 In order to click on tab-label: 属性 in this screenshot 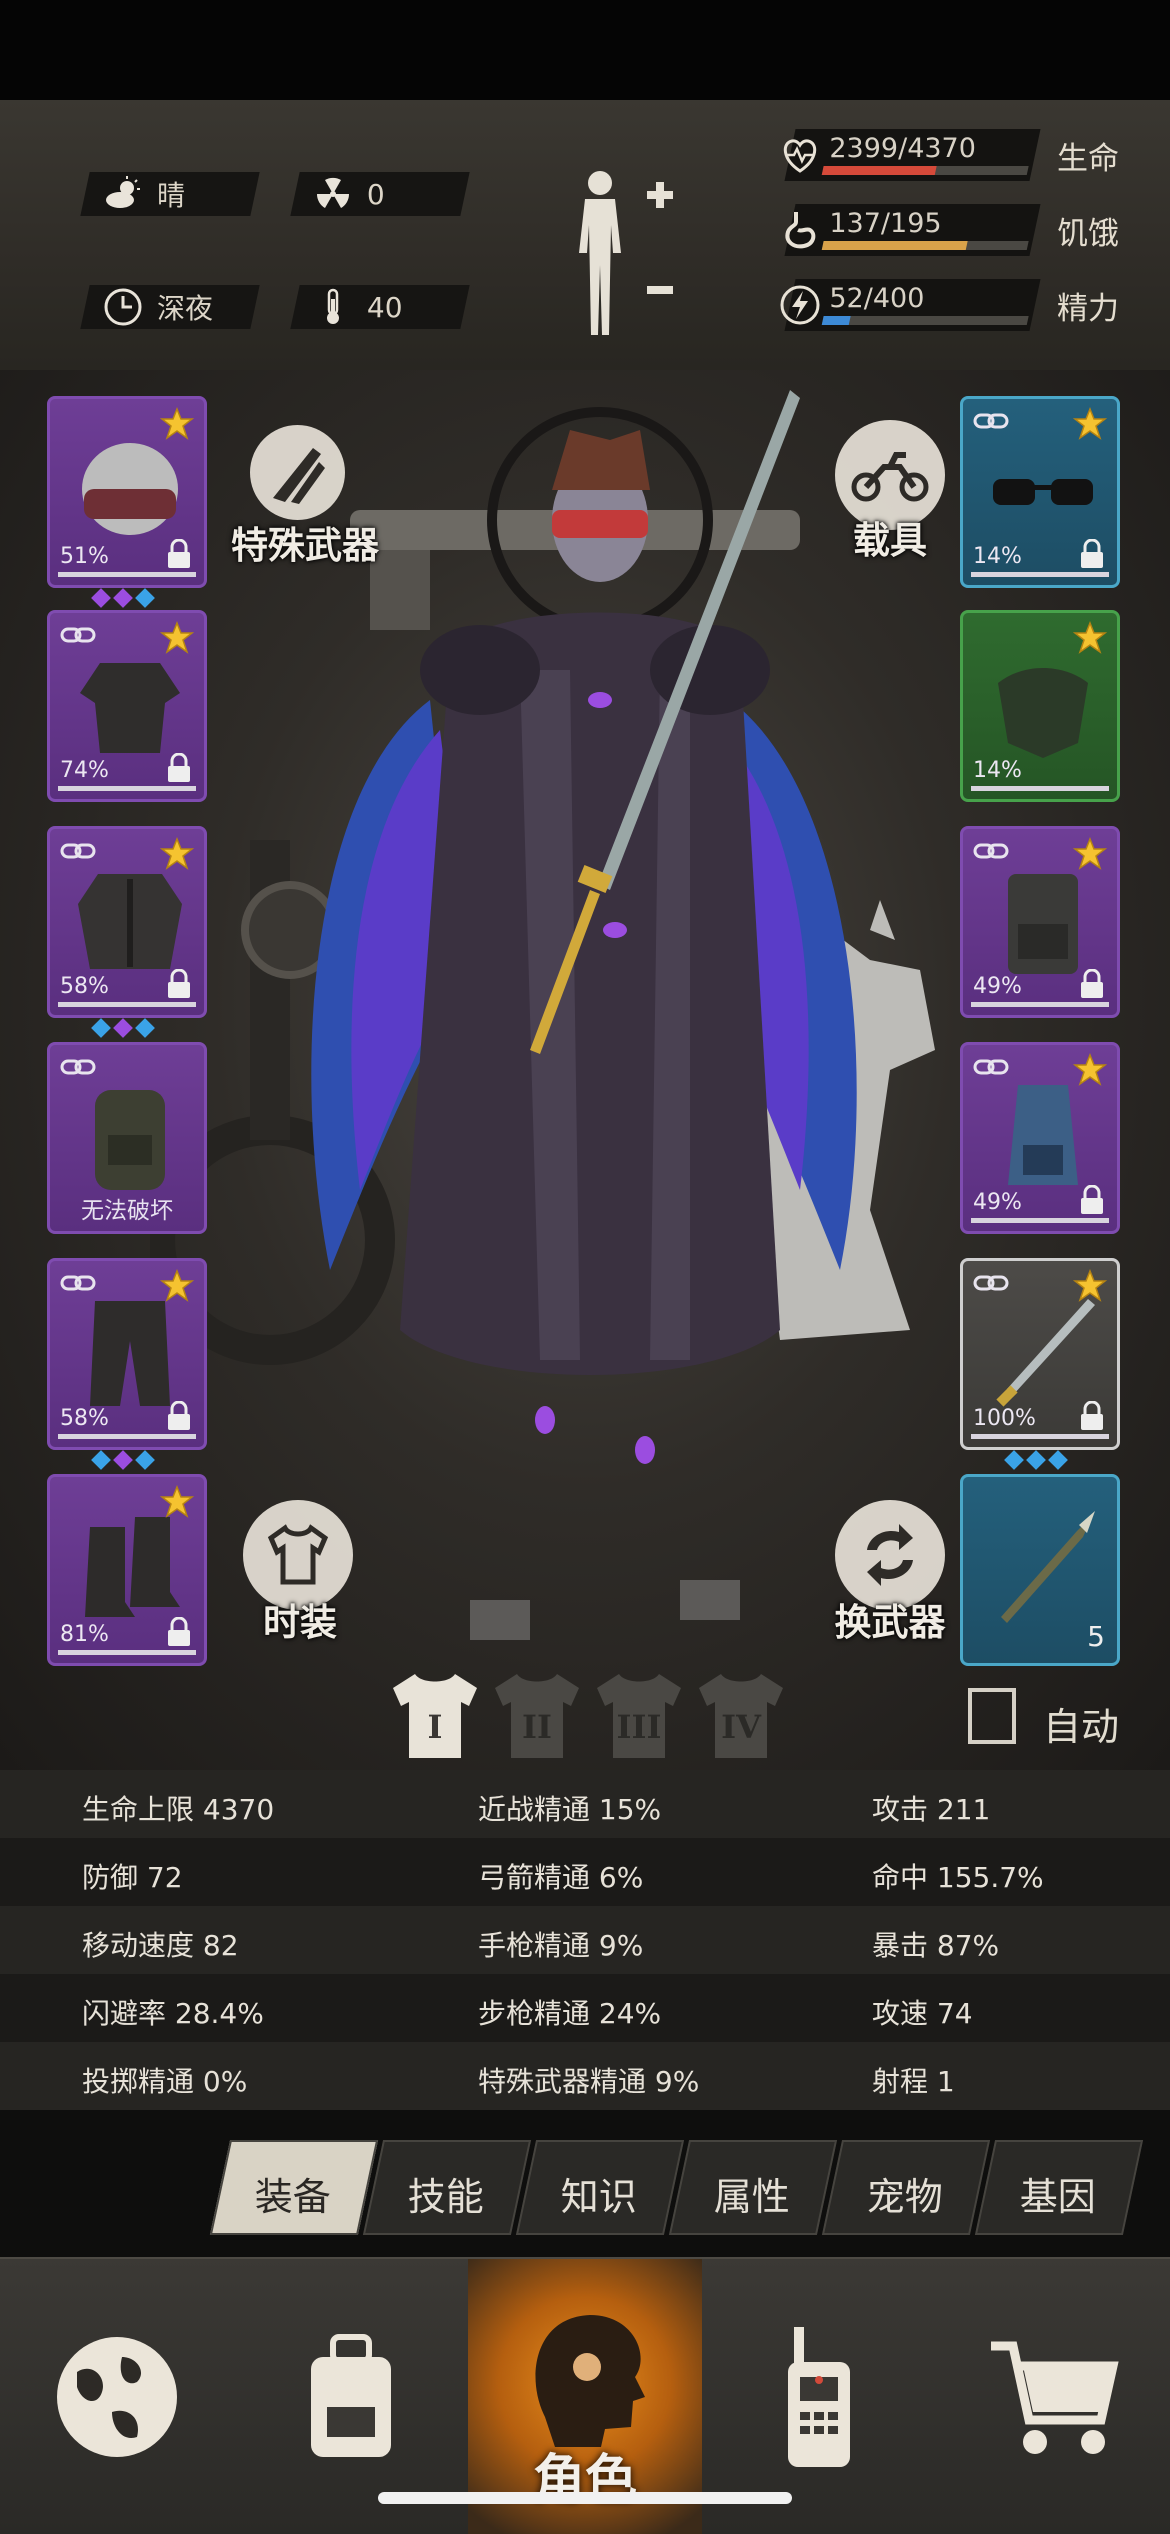, I will do `click(751, 2197)`.